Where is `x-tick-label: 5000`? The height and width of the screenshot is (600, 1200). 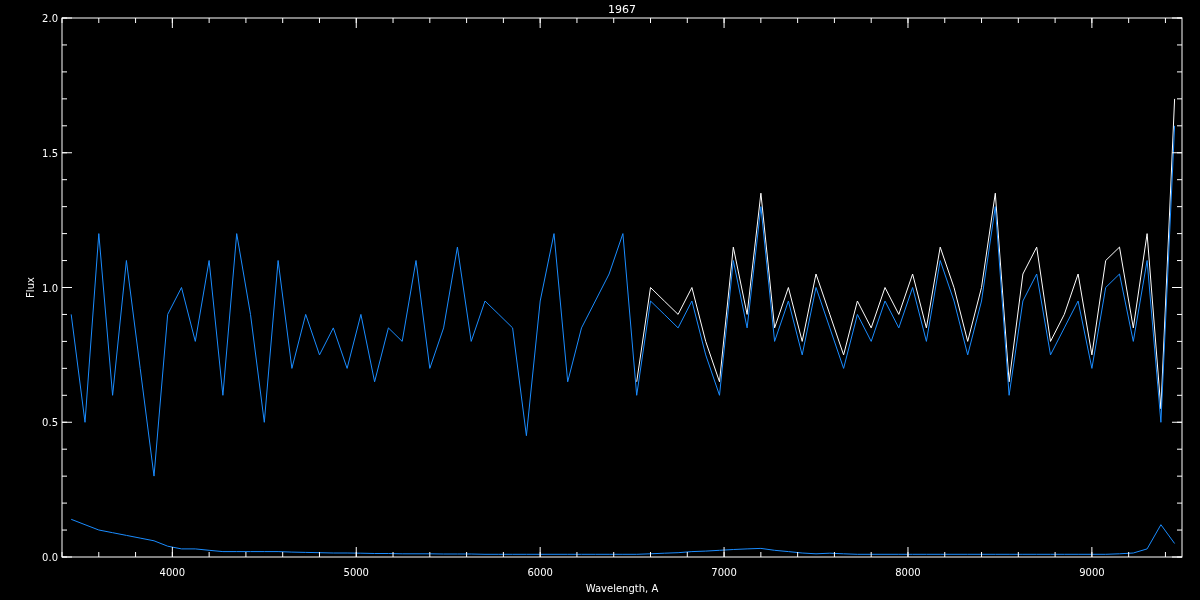 x-tick-label: 5000 is located at coordinates (356, 572).